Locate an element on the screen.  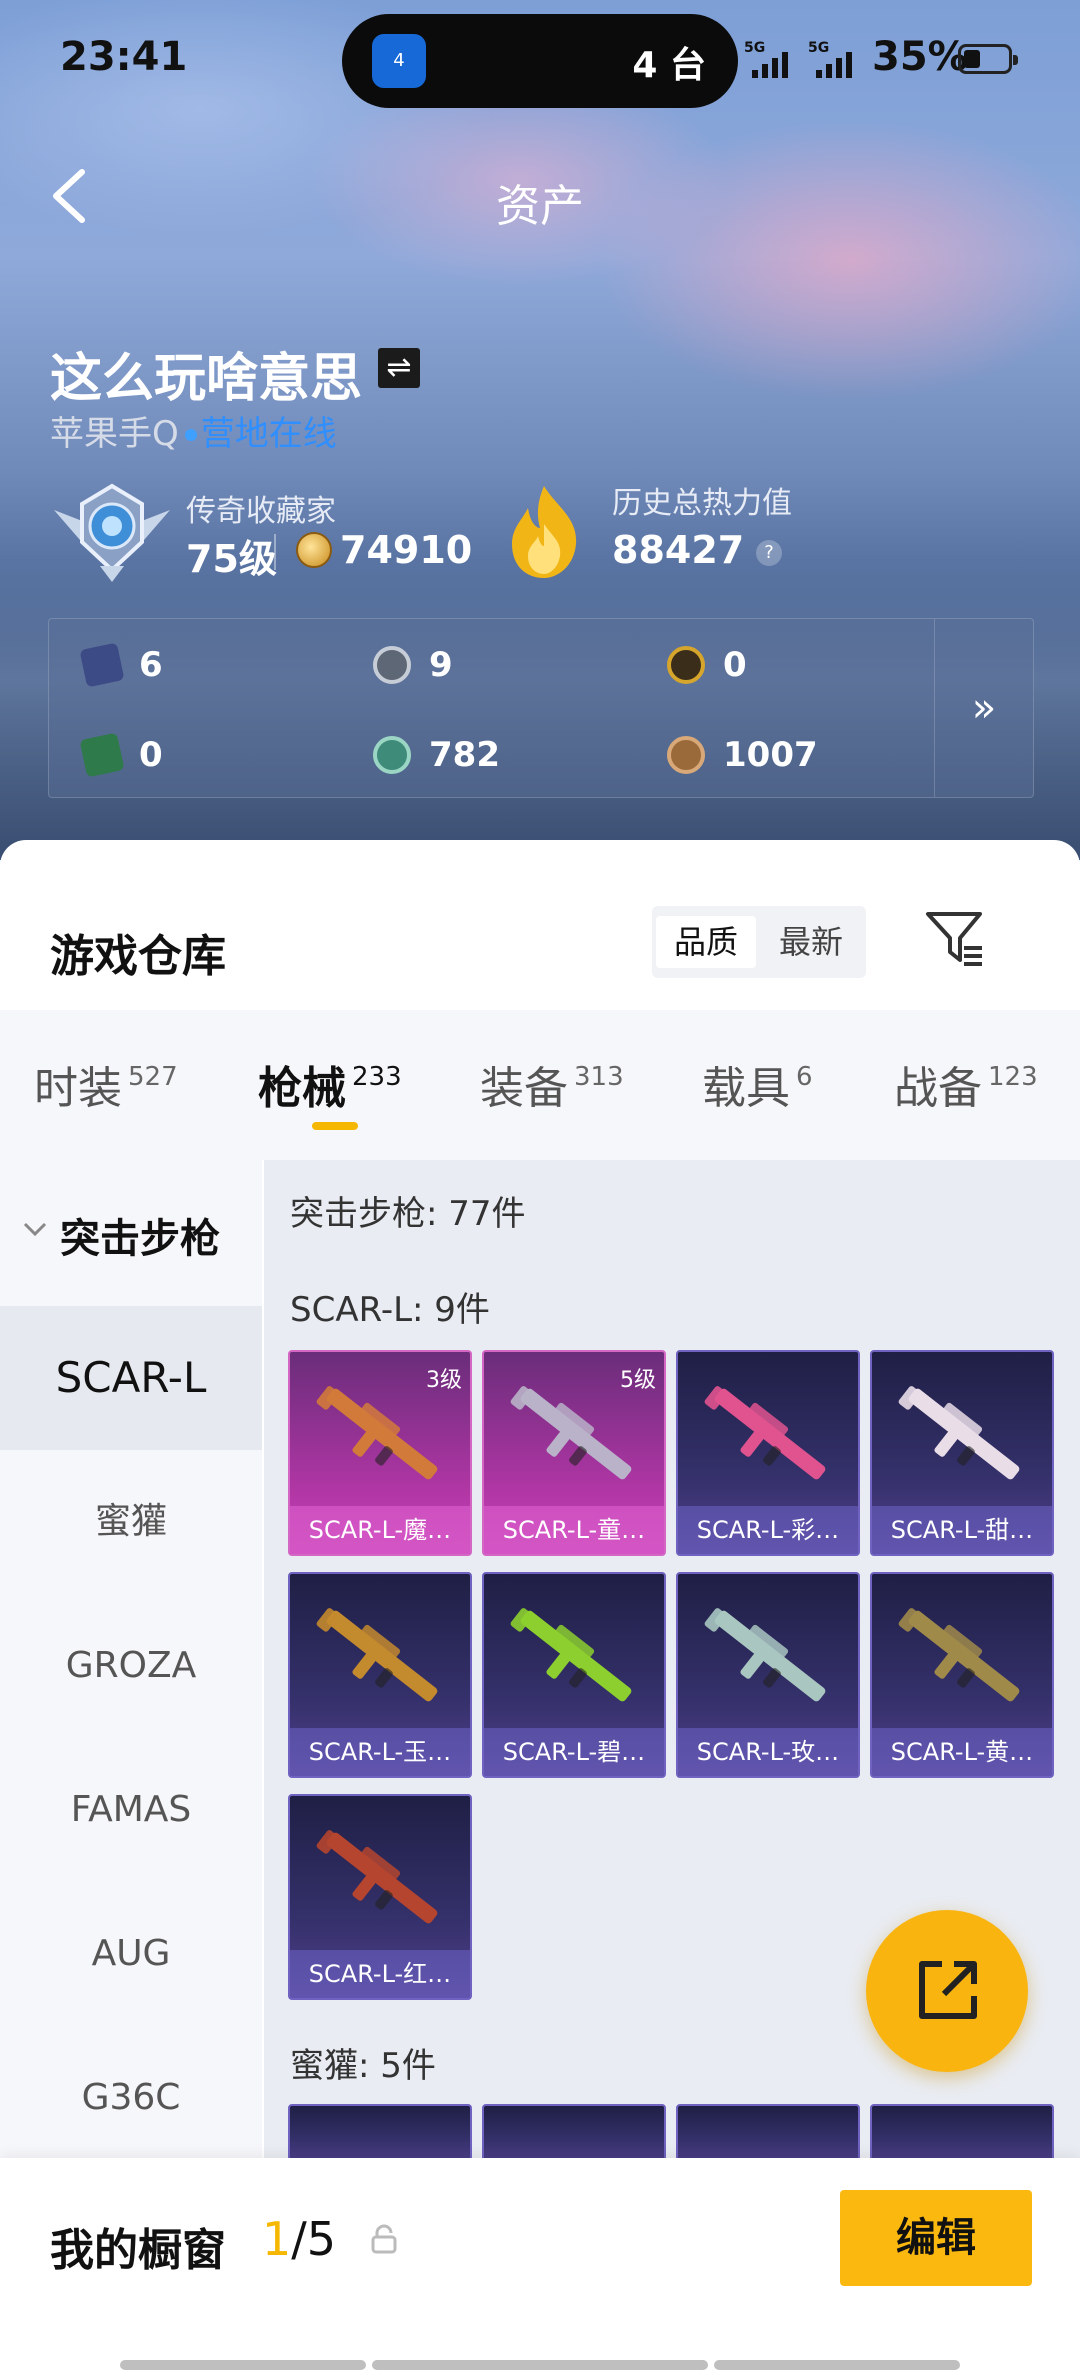
home-indicator is located at coordinates (540, 2365).